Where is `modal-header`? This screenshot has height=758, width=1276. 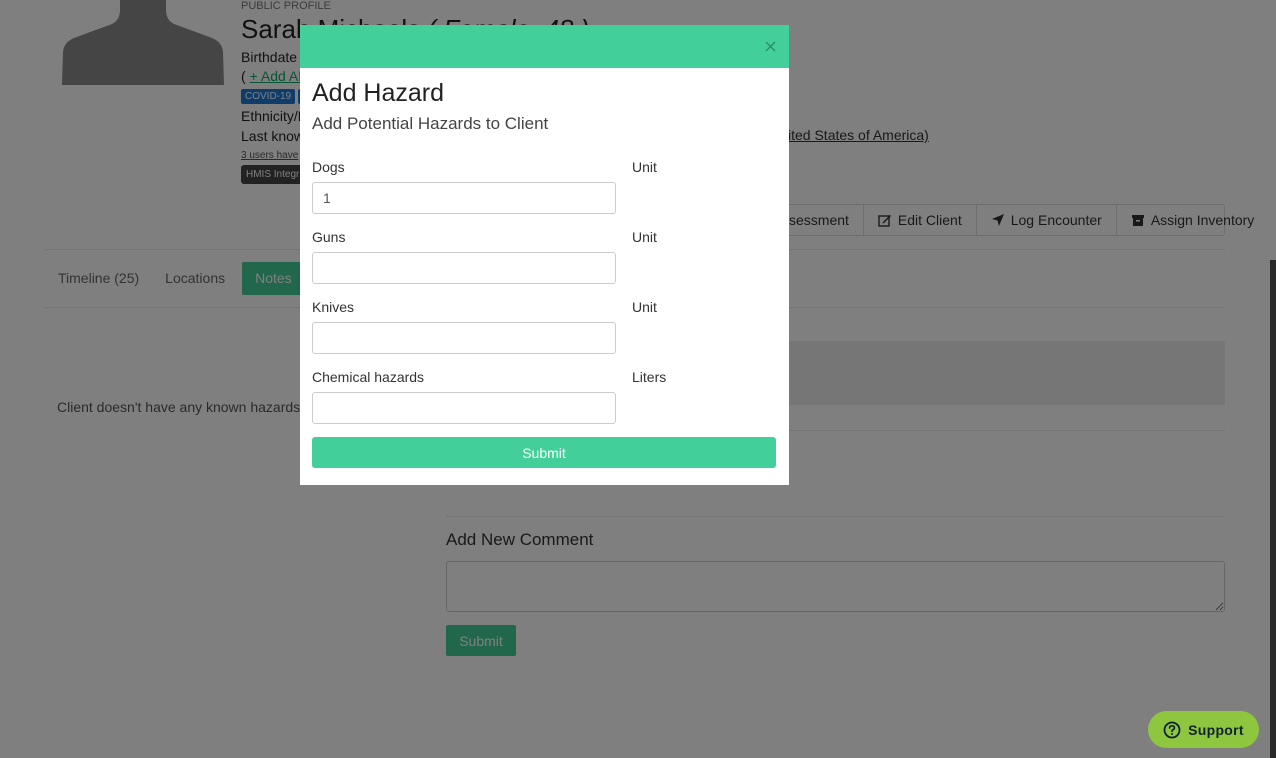 modal-header is located at coordinates (544, 46).